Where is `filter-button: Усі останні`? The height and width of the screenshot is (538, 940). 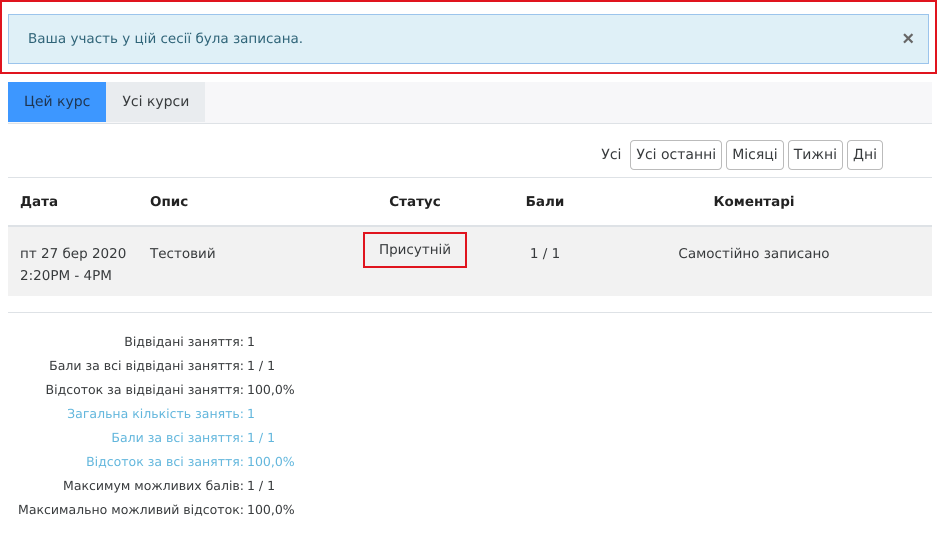 filter-button: Усі останні is located at coordinates (676, 155).